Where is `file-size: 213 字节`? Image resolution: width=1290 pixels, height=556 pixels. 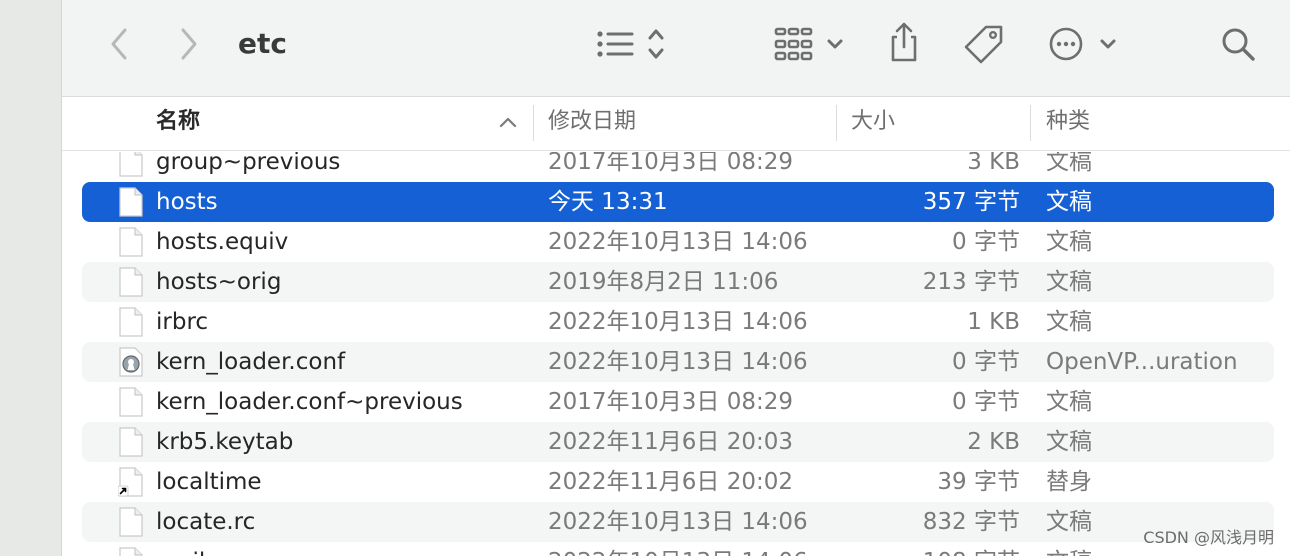
file-size: 213 字节 is located at coordinates (971, 282).